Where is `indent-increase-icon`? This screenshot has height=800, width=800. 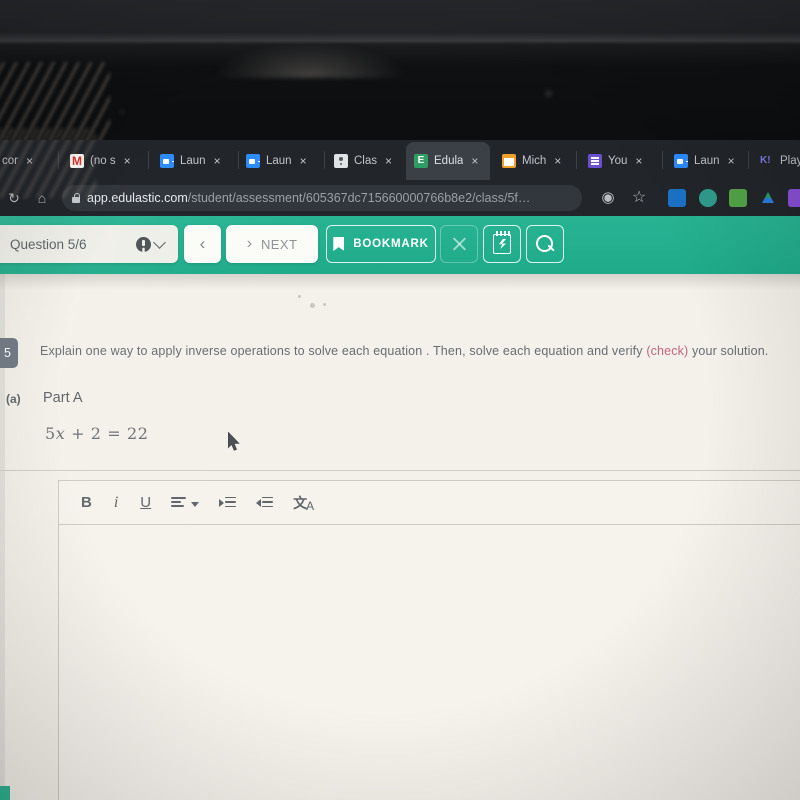
indent-increase-icon is located at coordinates (228, 502).